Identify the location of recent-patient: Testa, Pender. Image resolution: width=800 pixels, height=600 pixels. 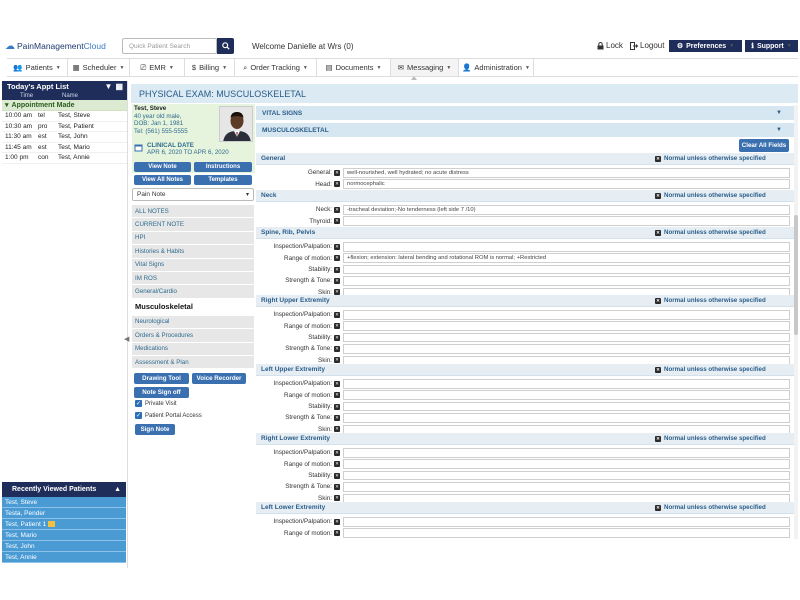
(64, 513).